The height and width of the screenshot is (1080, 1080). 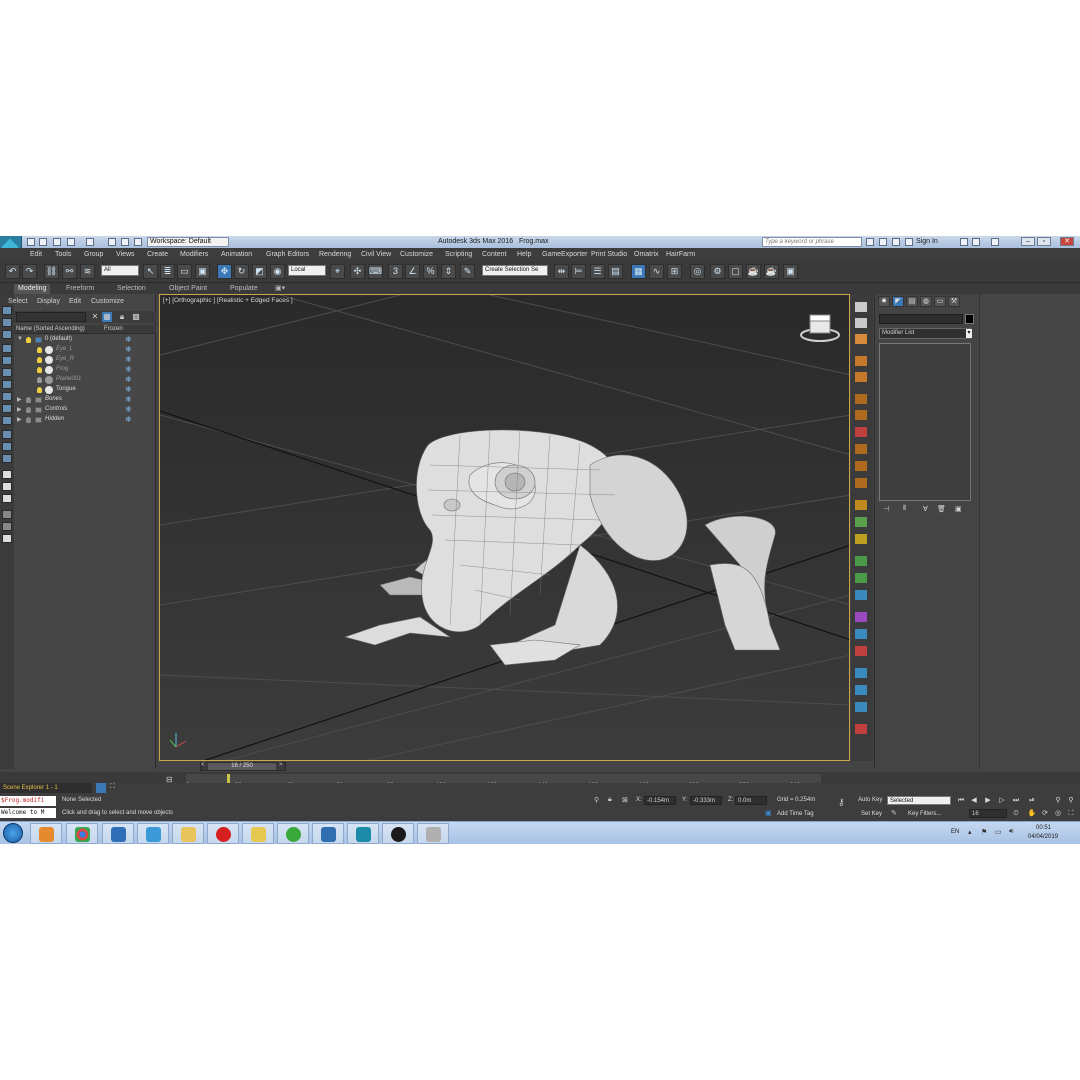 I want to click on percent-snap-toggle: %, so click(x=430, y=271).